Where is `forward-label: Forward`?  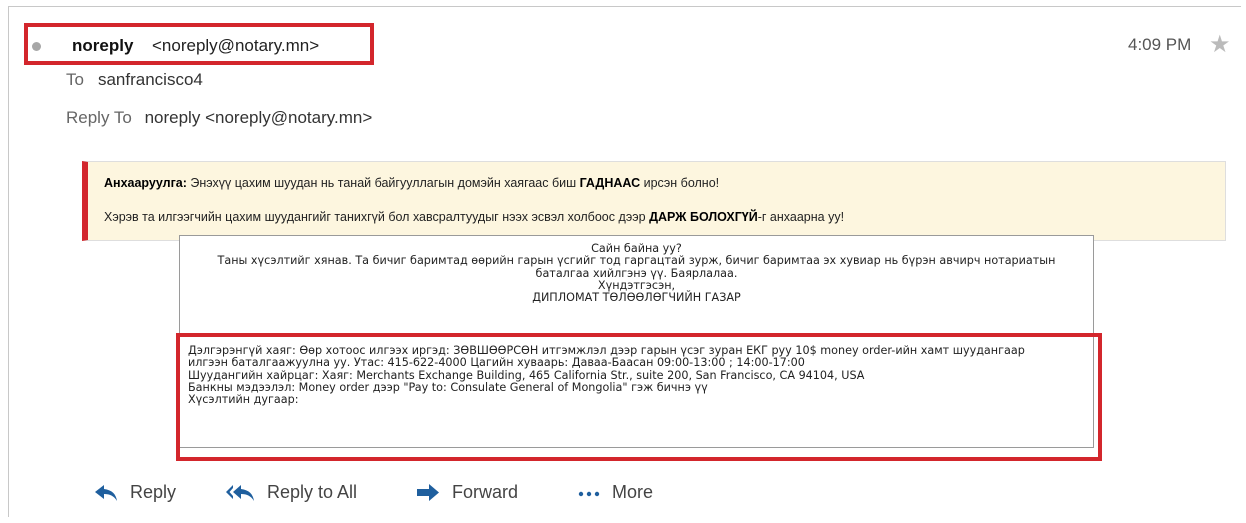 forward-label: Forward is located at coordinates (485, 492).